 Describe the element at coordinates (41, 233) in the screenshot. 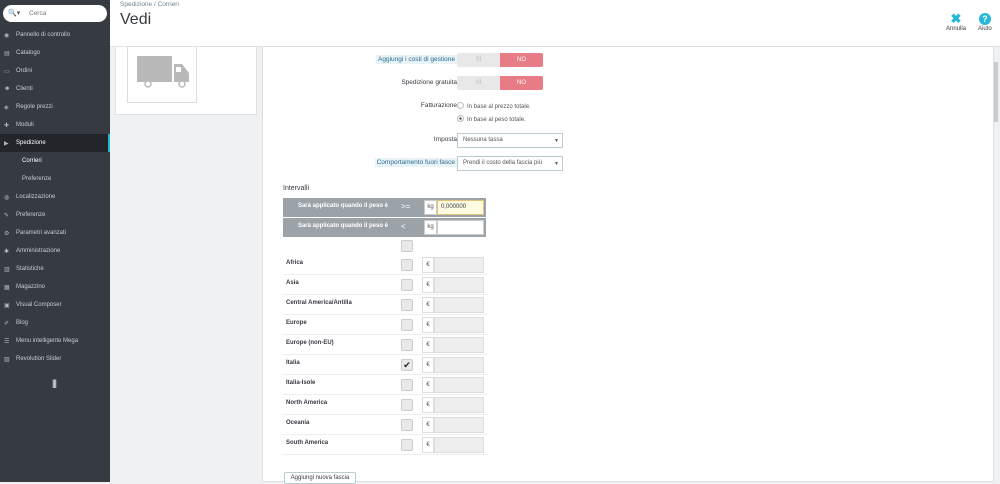

I see `sidebar-item-label: Parametri avanzati` at that location.